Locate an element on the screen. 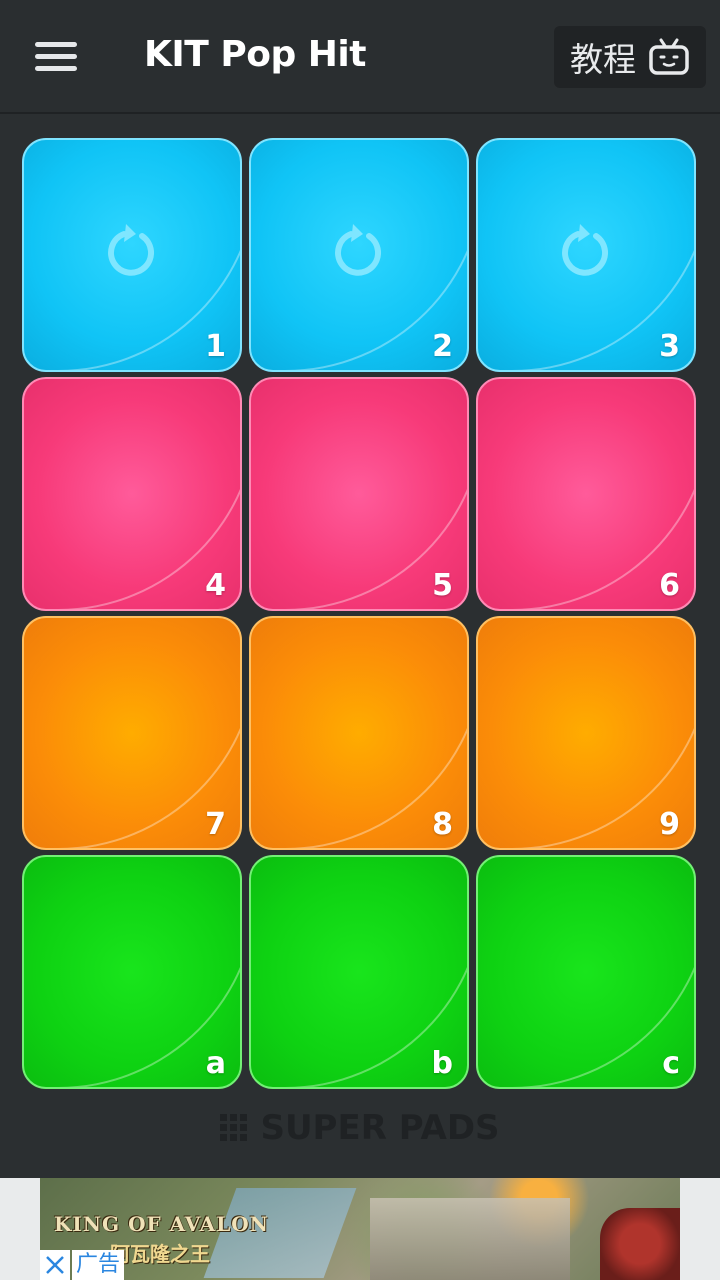 This screenshot has height=1280, width=720. pad-2: 2 is located at coordinates (359, 255).